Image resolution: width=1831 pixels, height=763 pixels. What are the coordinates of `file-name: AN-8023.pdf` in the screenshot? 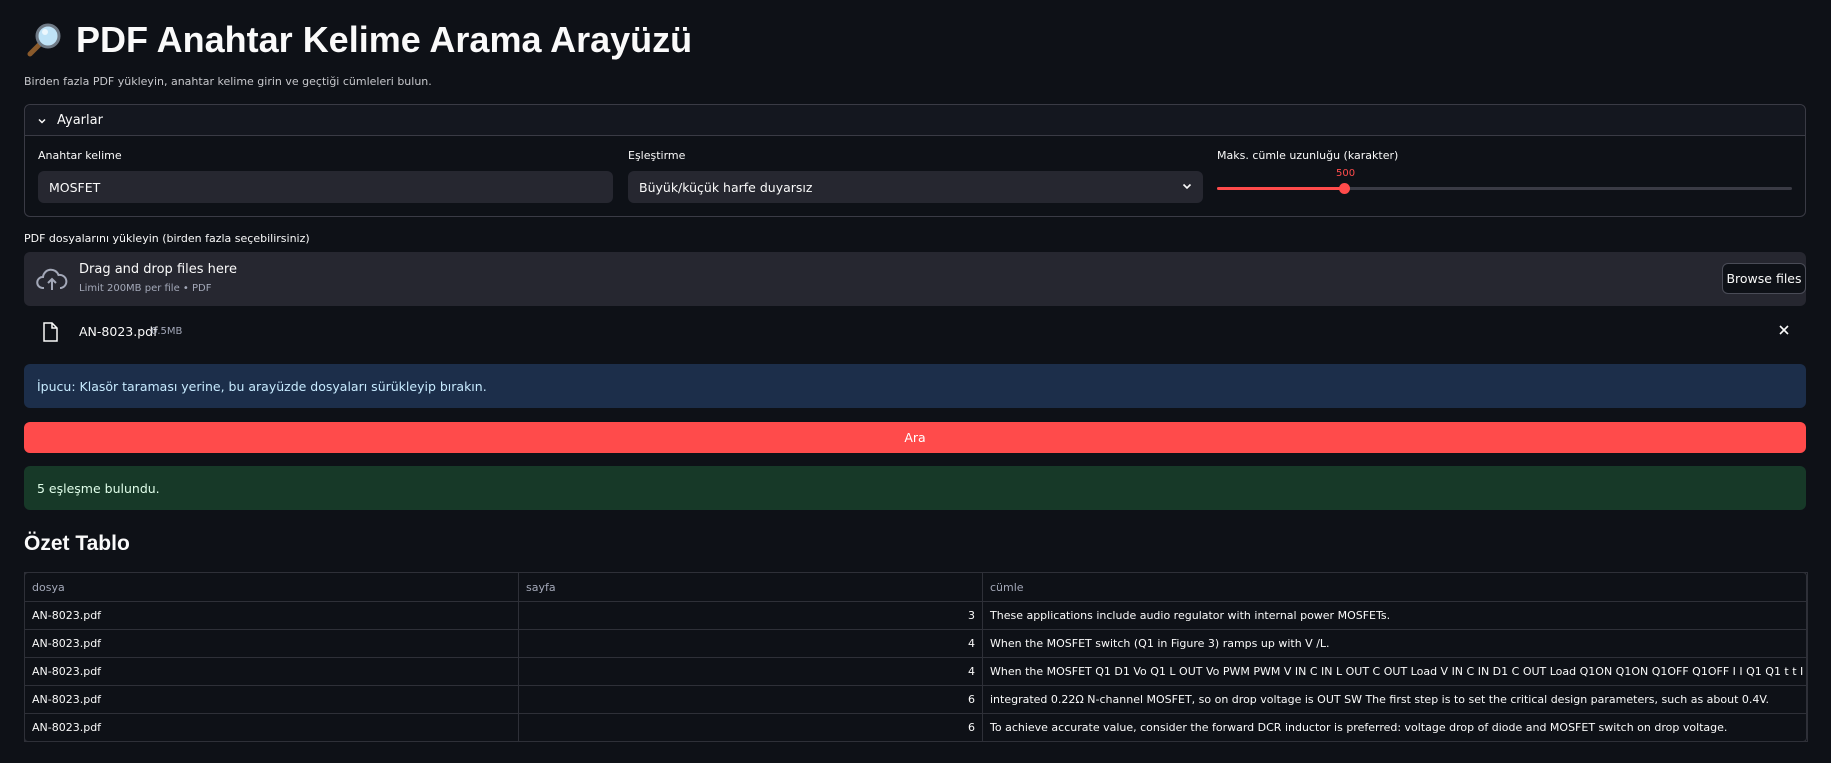 It's located at (118, 331).